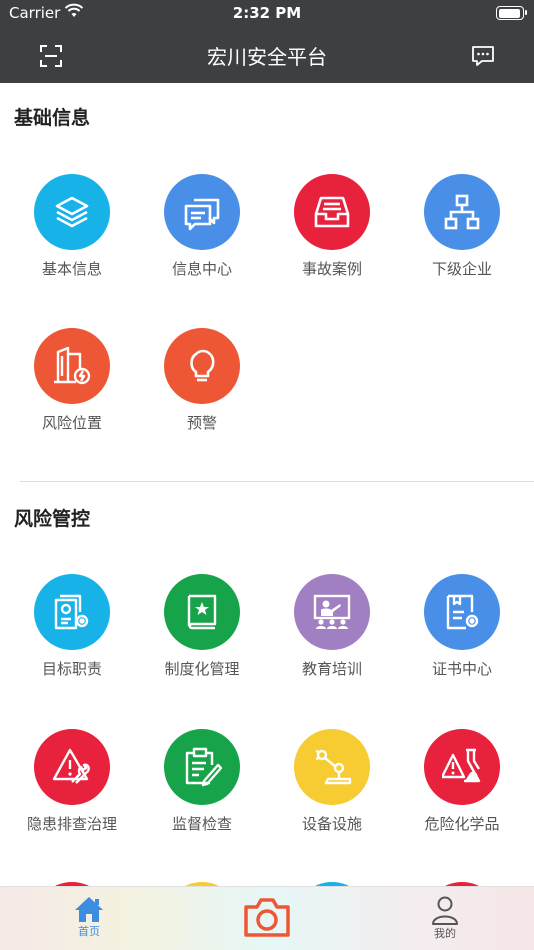  I want to click on tab-home-label: 首页, so click(89, 931).